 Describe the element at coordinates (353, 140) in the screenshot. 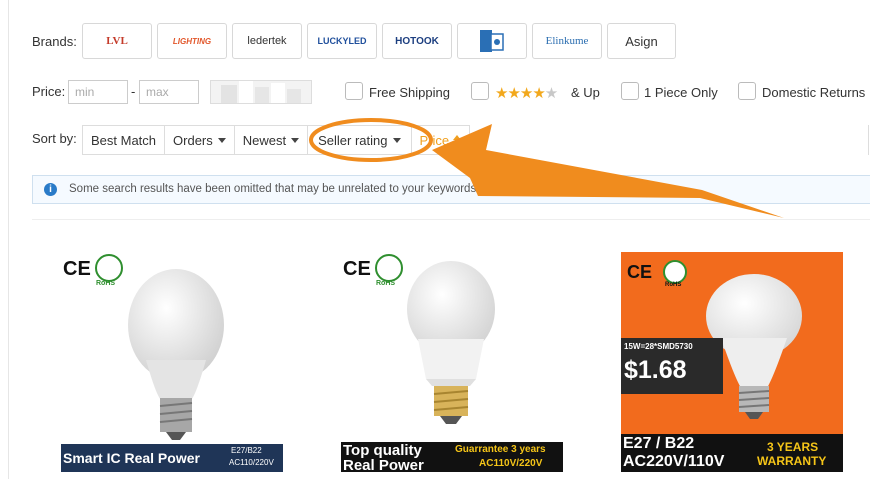

I see `sort-seller-rating-label: Seller rating` at that location.